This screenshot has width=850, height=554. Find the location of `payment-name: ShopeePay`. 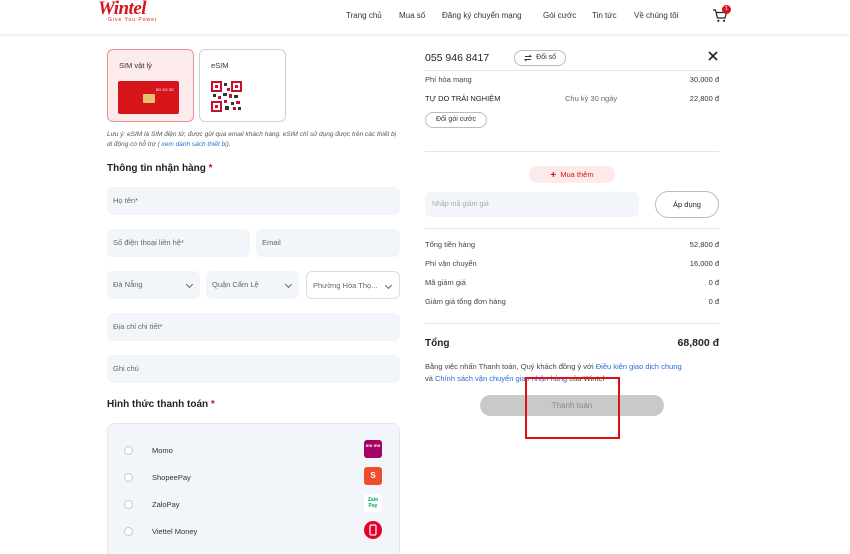

payment-name: ShopeePay is located at coordinates (171, 477).